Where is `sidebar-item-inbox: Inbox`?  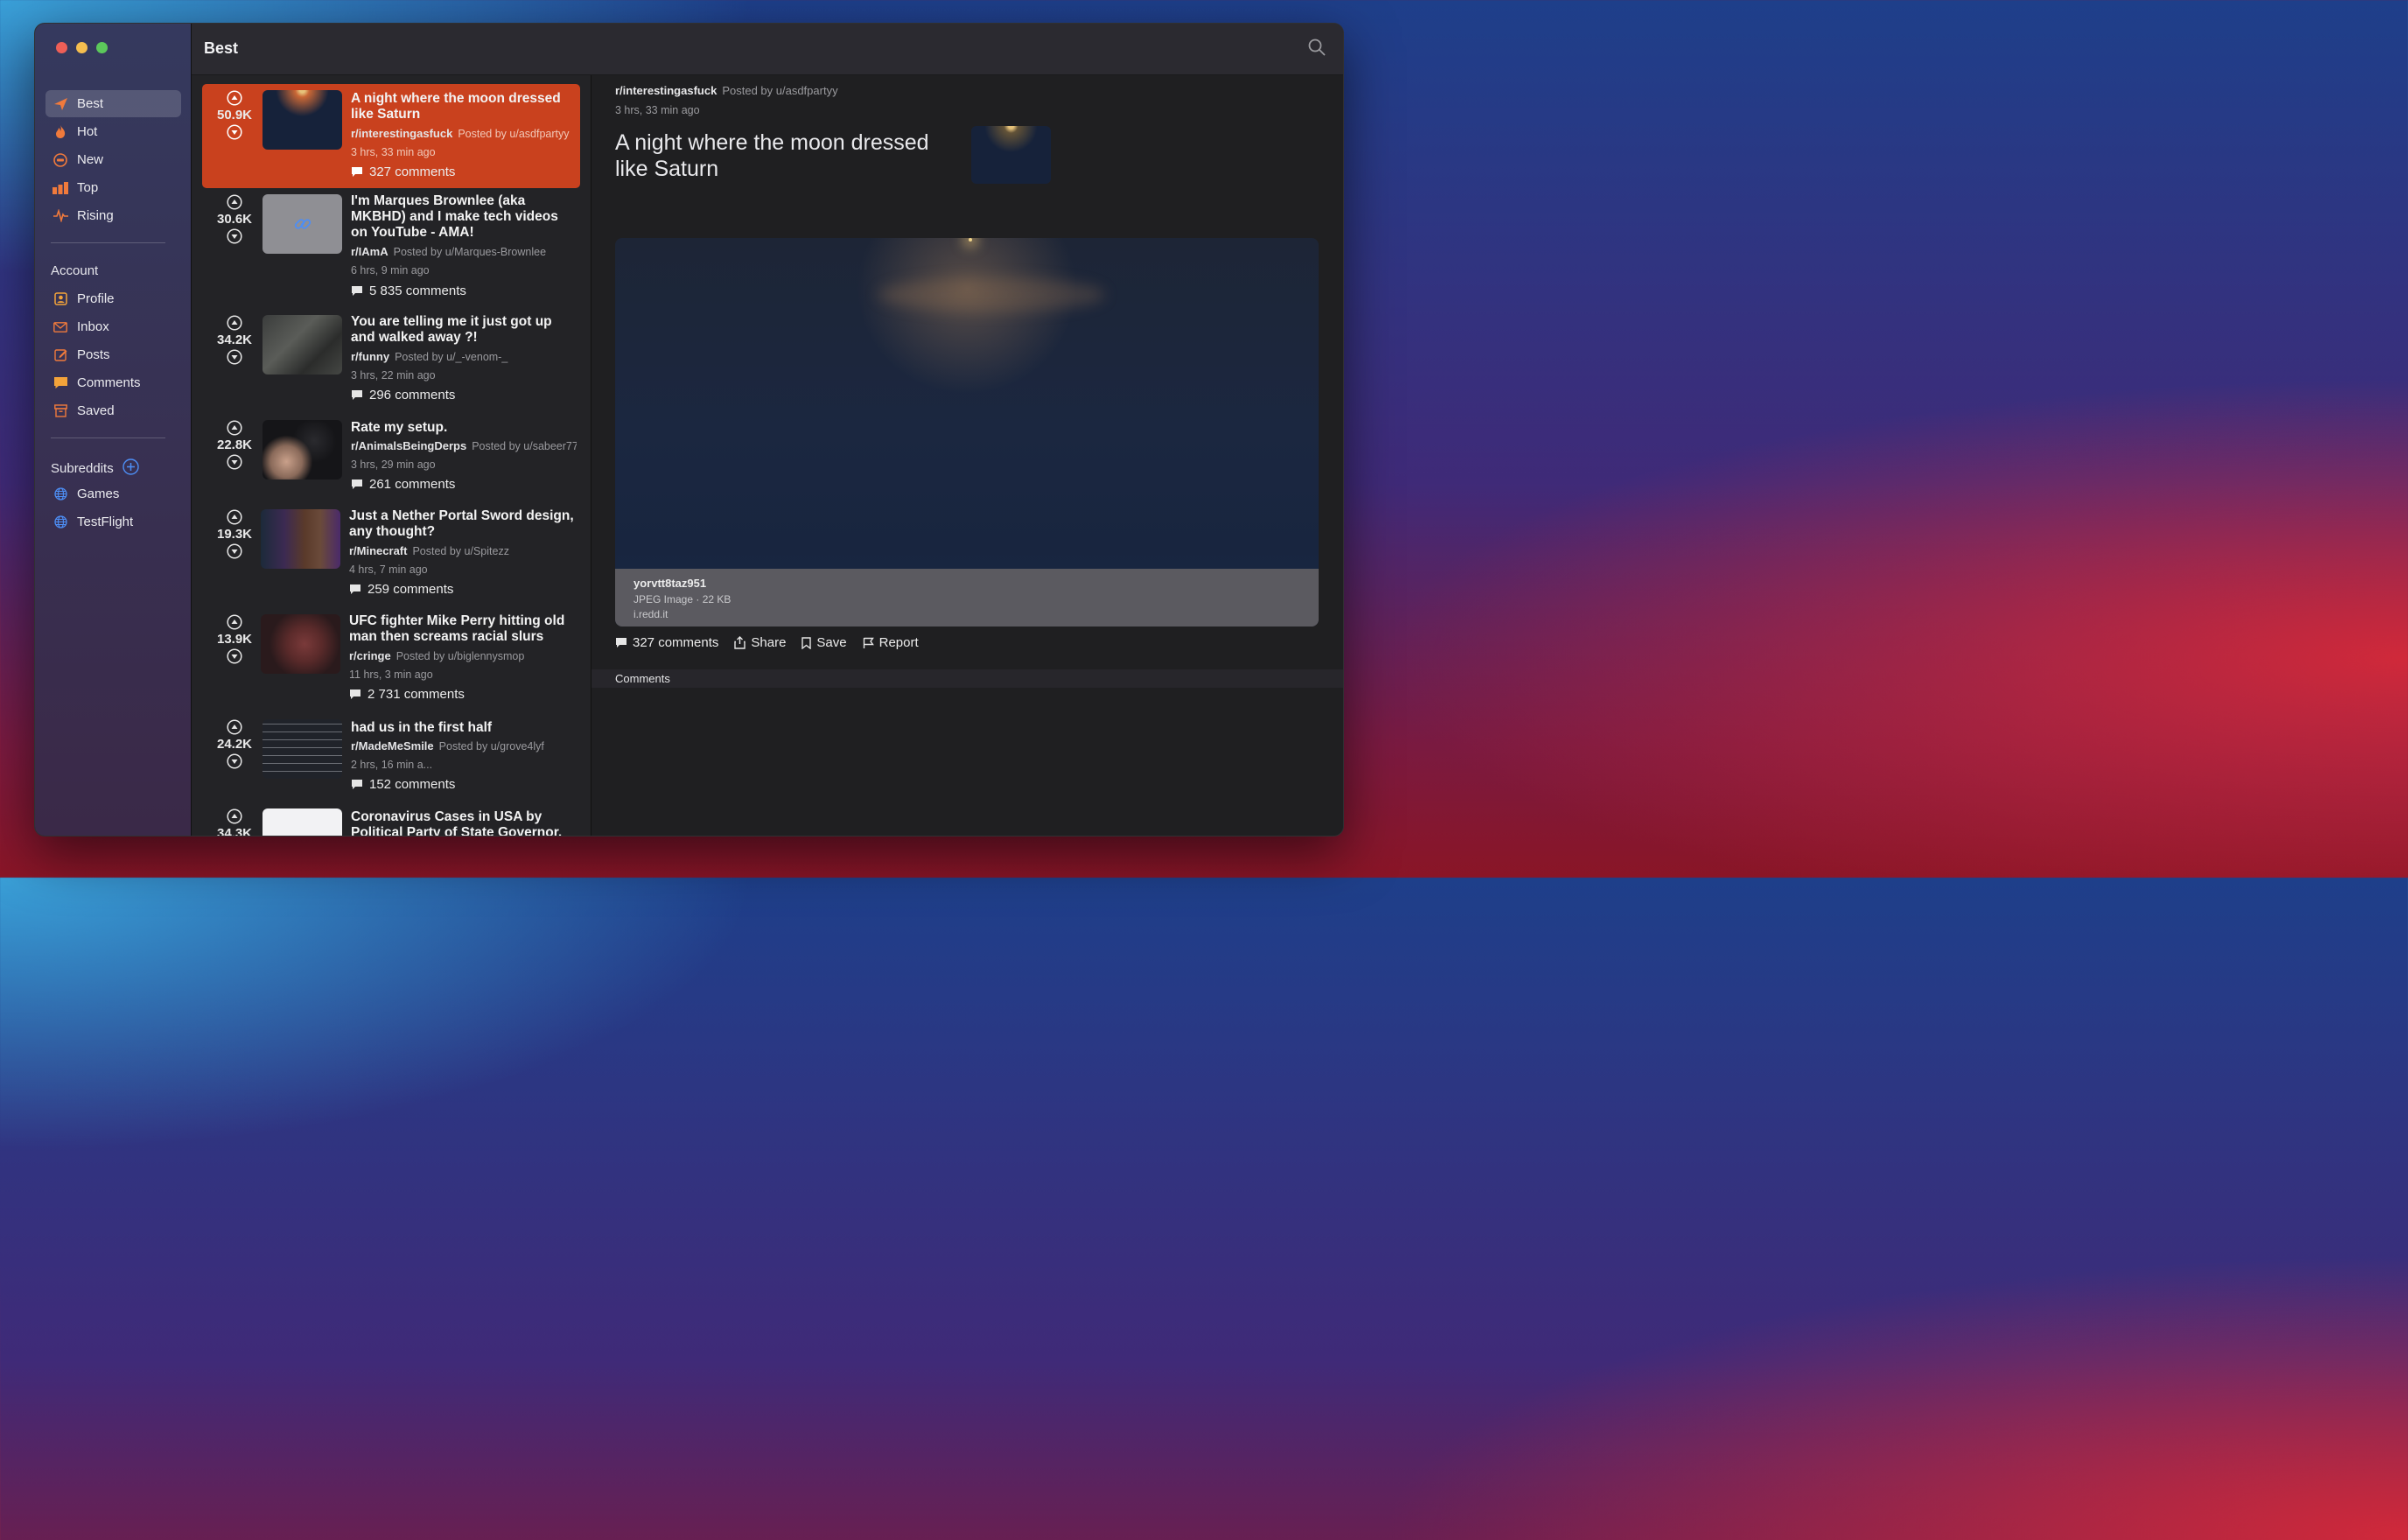
sidebar-item-inbox: Inbox is located at coordinates (113, 326).